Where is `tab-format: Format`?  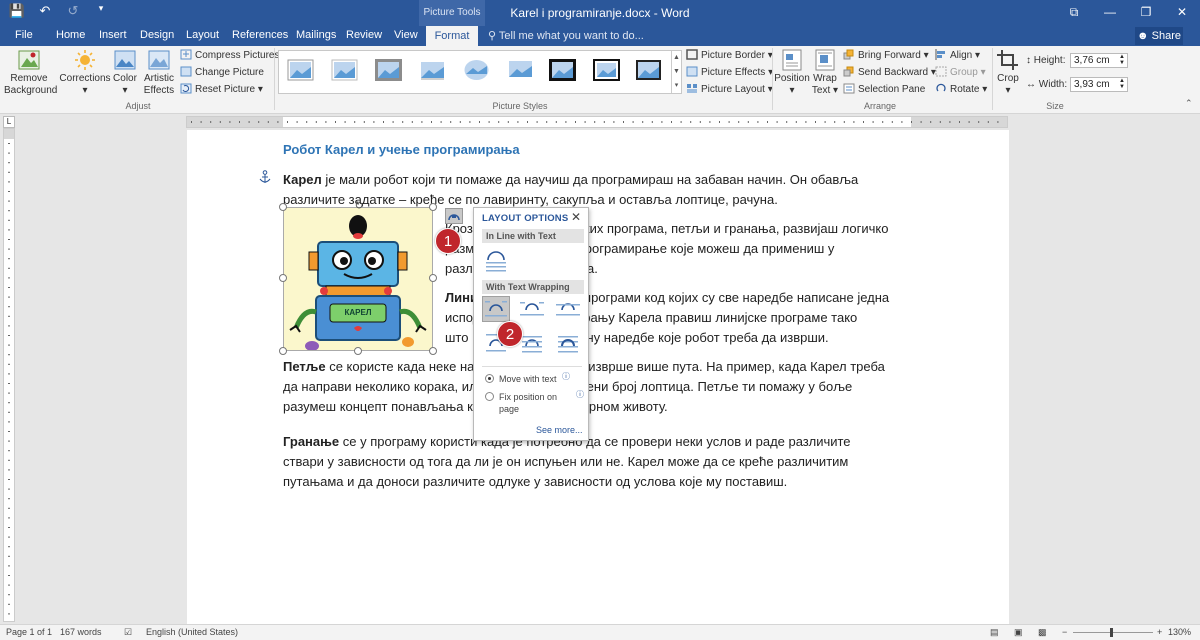 tab-format: Format is located at coordinates (452, 36).